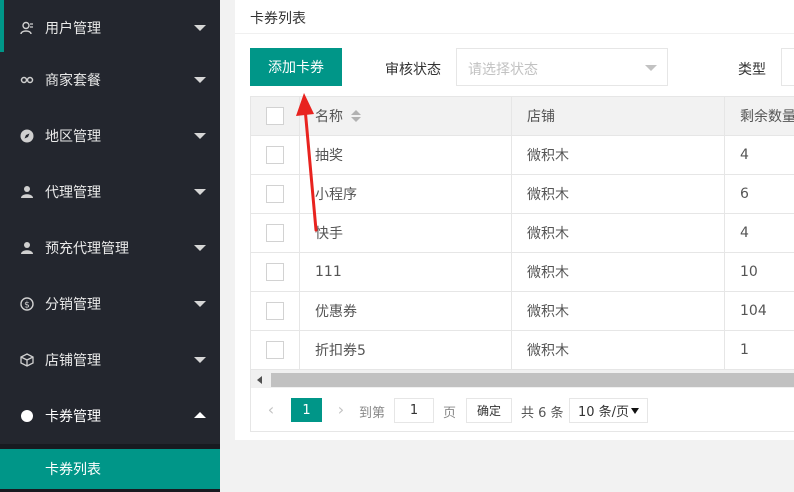 The height and width of the screenshot is (492, 794). I want to click on current-page-button: 1, so click(306, 410).